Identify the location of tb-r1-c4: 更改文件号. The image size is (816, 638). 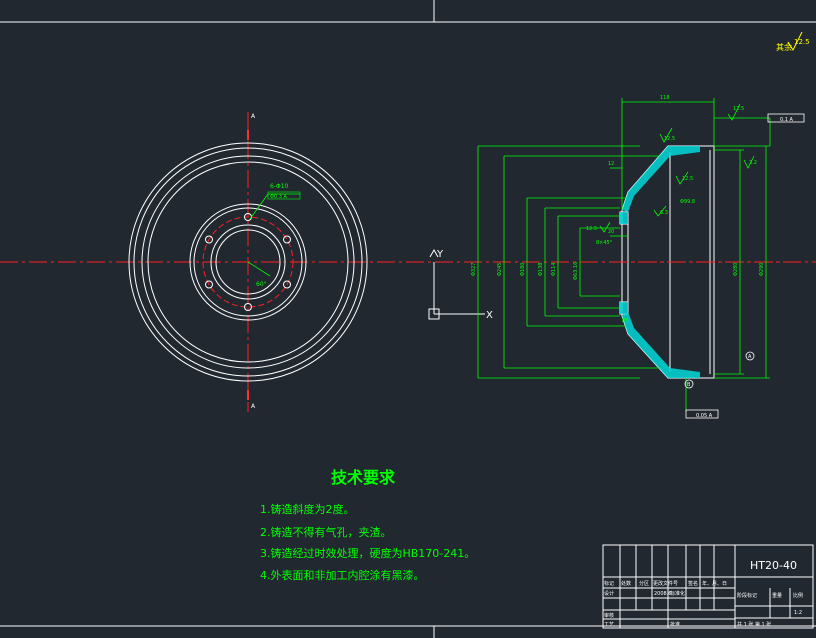
(665, 583).